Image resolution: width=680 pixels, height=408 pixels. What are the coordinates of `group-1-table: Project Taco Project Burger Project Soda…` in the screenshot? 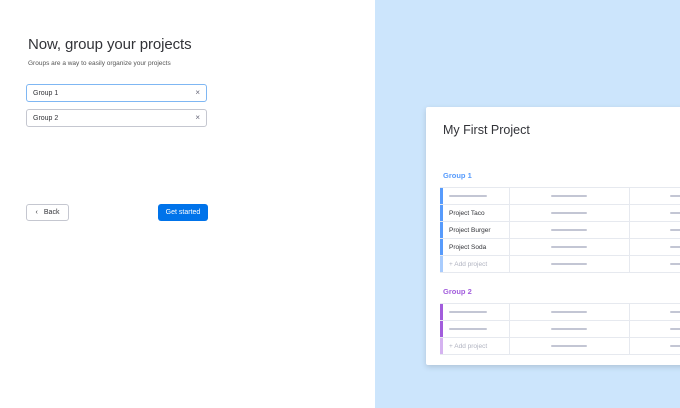 It's located at (560, 230).